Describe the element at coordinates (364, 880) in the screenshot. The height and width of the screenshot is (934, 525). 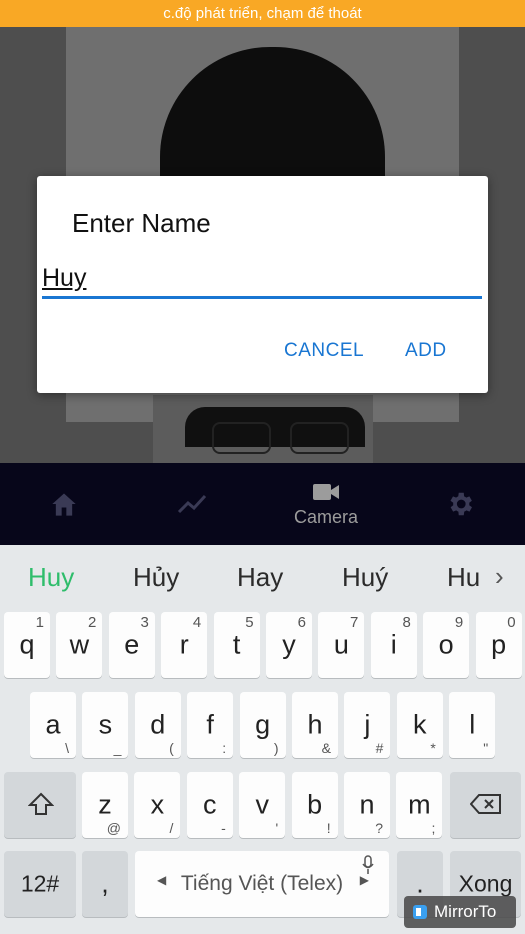
I see `right-arrow-icon: ▶` at that location.